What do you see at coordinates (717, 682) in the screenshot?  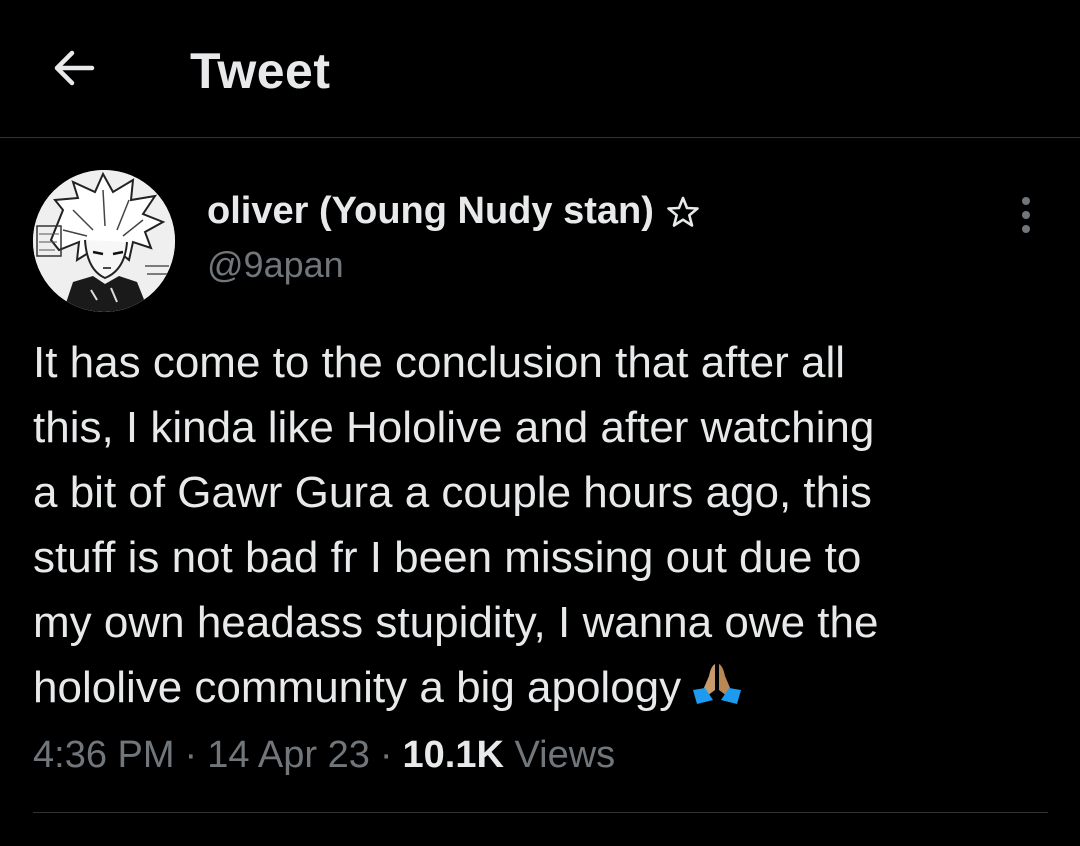 I see `folded-hands-icon` at bounding box center [717, 682].